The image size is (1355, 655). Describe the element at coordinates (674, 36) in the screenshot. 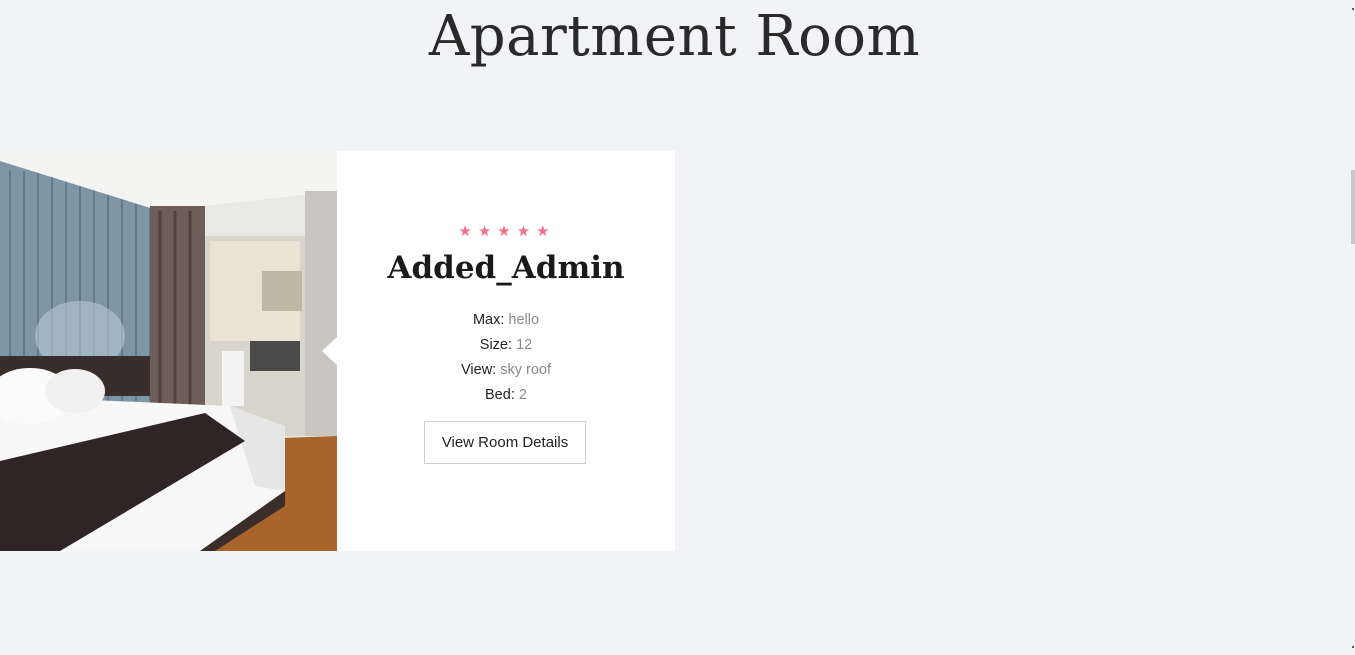

I see `page-title: Apartment Room` at that location.